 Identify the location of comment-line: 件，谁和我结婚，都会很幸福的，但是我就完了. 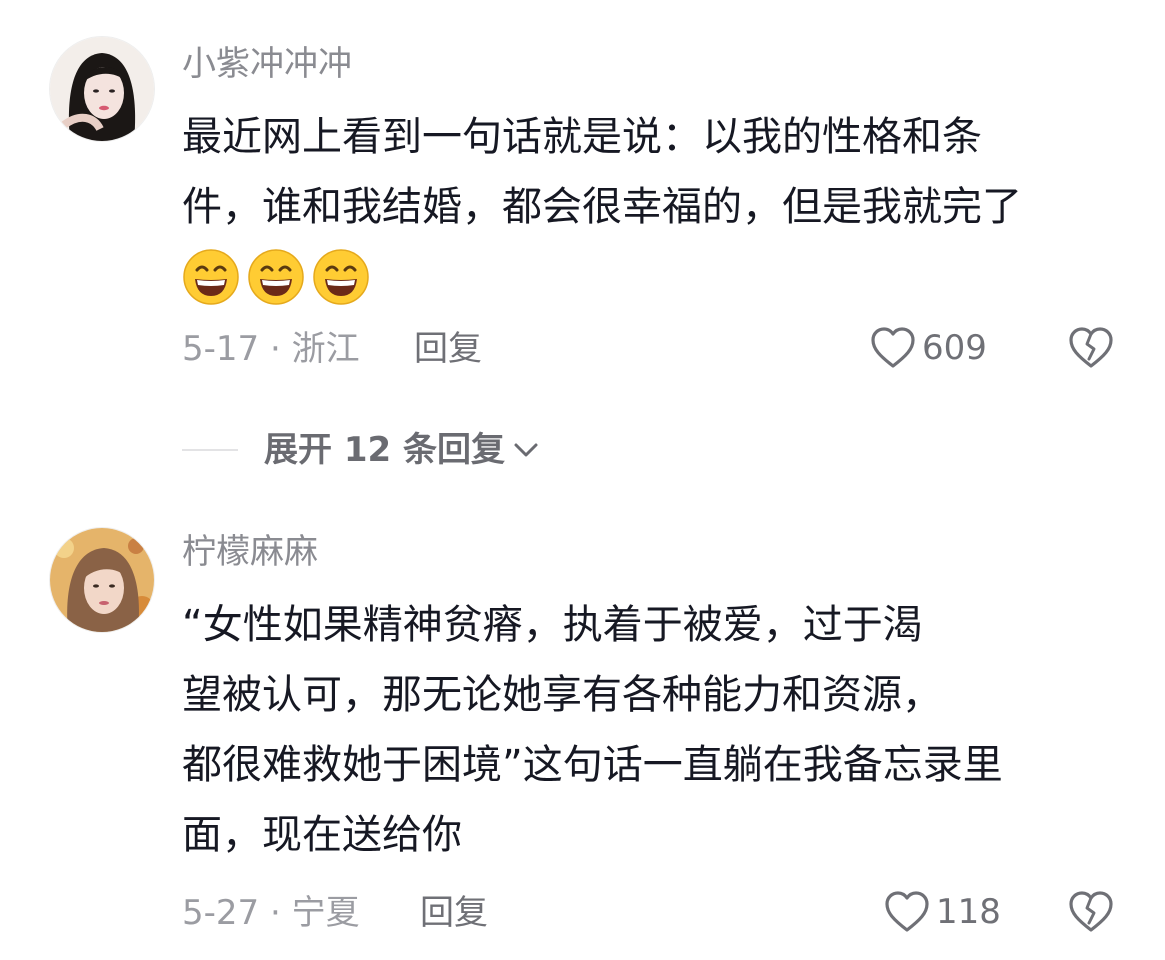
(602, 207).